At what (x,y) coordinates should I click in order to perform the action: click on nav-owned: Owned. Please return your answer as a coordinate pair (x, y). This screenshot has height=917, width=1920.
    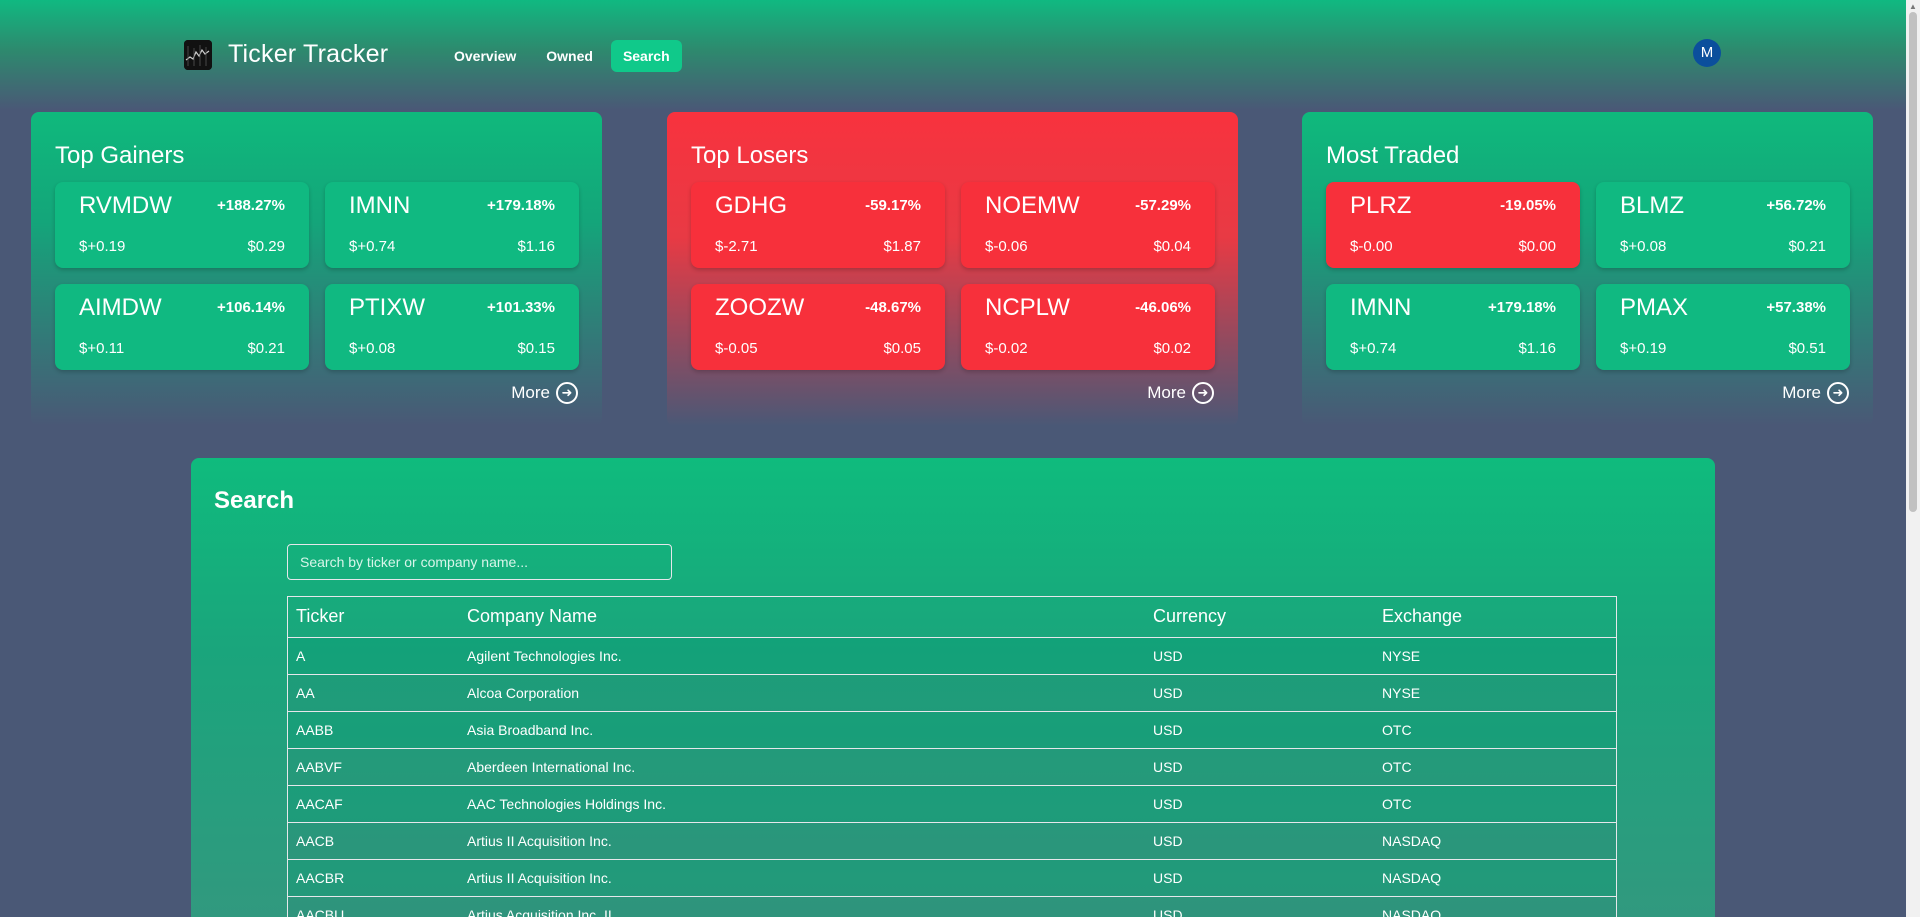
    Looking at the image, I should click on (569, 56).